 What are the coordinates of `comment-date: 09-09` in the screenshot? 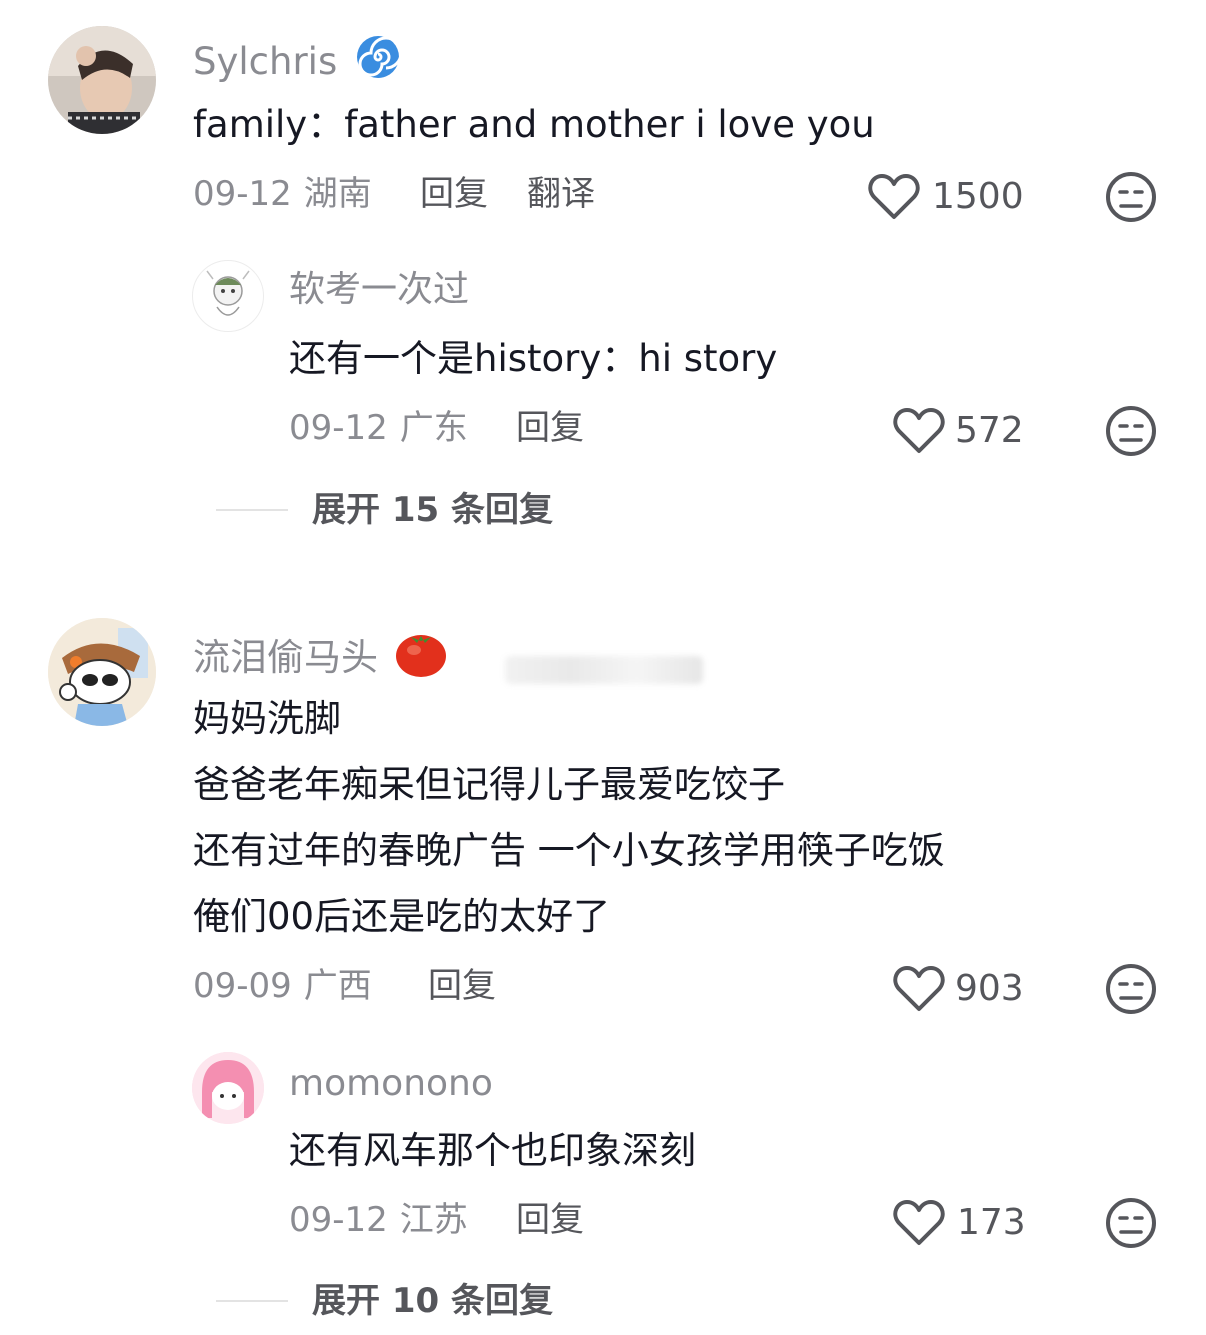 It's located at (242, 986).